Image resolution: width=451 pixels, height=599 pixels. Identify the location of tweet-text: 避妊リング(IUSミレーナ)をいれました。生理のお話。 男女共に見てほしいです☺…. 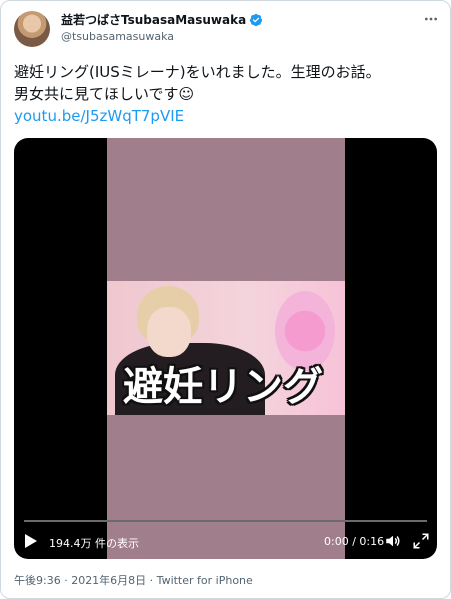
(226, 94).